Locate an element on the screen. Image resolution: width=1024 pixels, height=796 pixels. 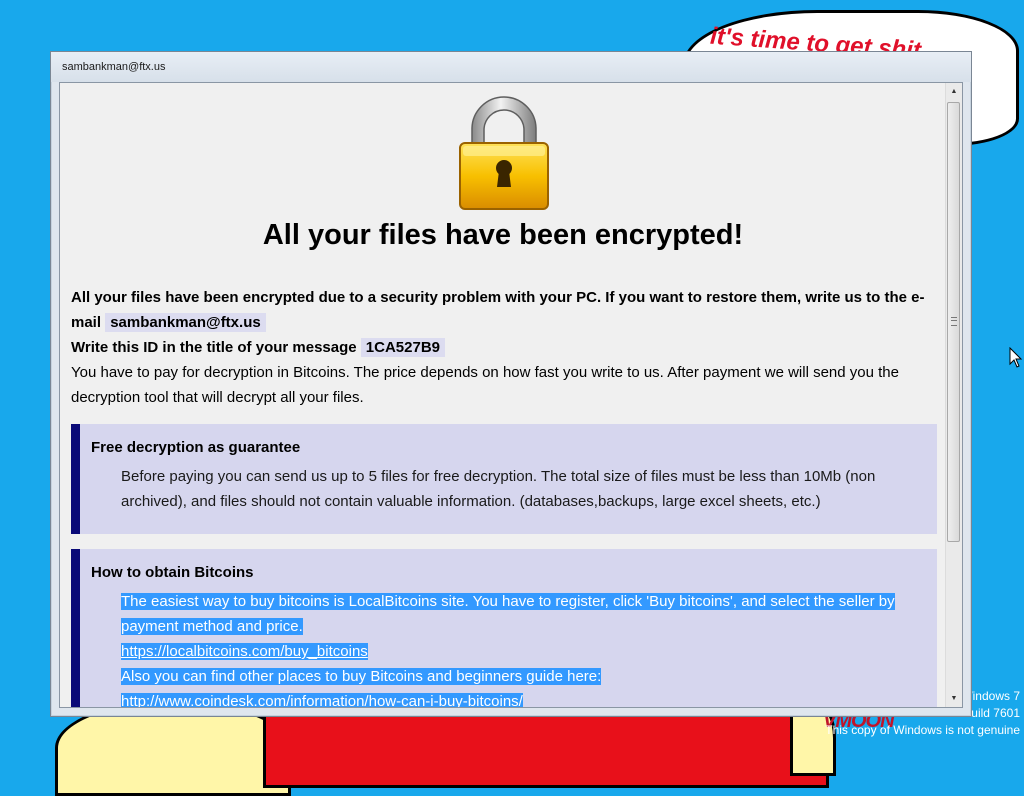
contact-email-chip: sambankman@ftx.us is located at coordinates (185, 322).